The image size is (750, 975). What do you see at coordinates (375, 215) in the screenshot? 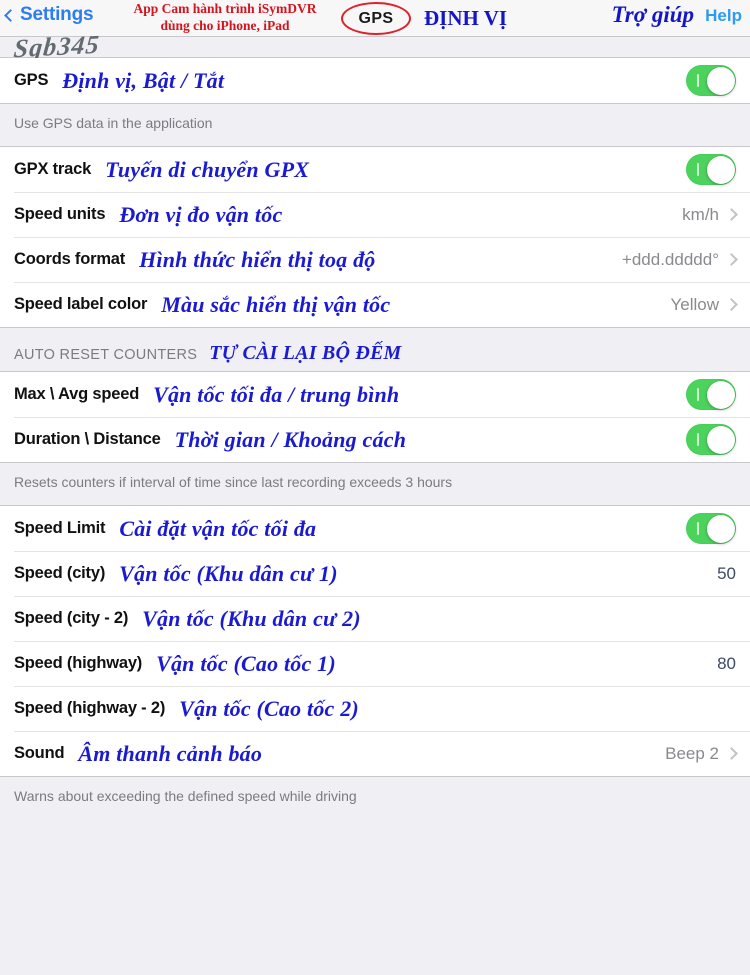
I see `row-speed-units: Speed units Đơn vị đo vận tốc km/h` at bounding box center [375, 215].